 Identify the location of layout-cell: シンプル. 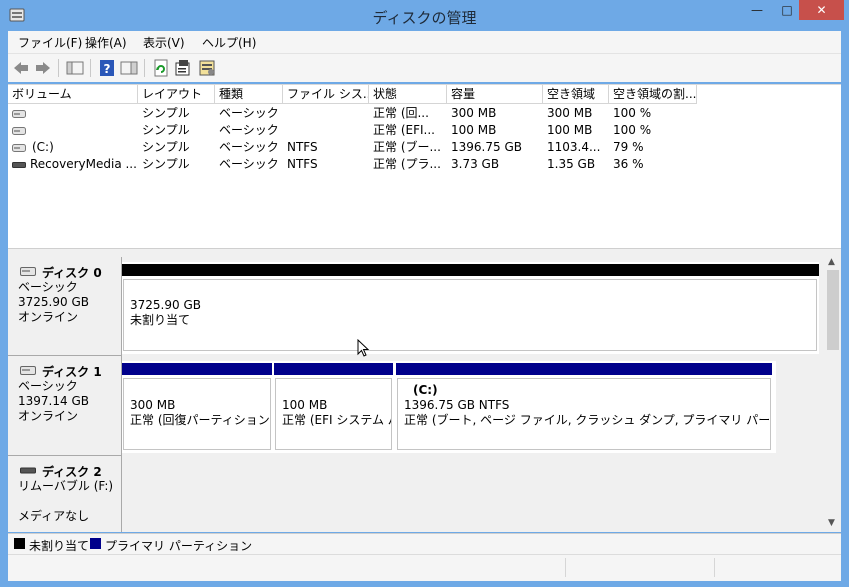
(166, 147).